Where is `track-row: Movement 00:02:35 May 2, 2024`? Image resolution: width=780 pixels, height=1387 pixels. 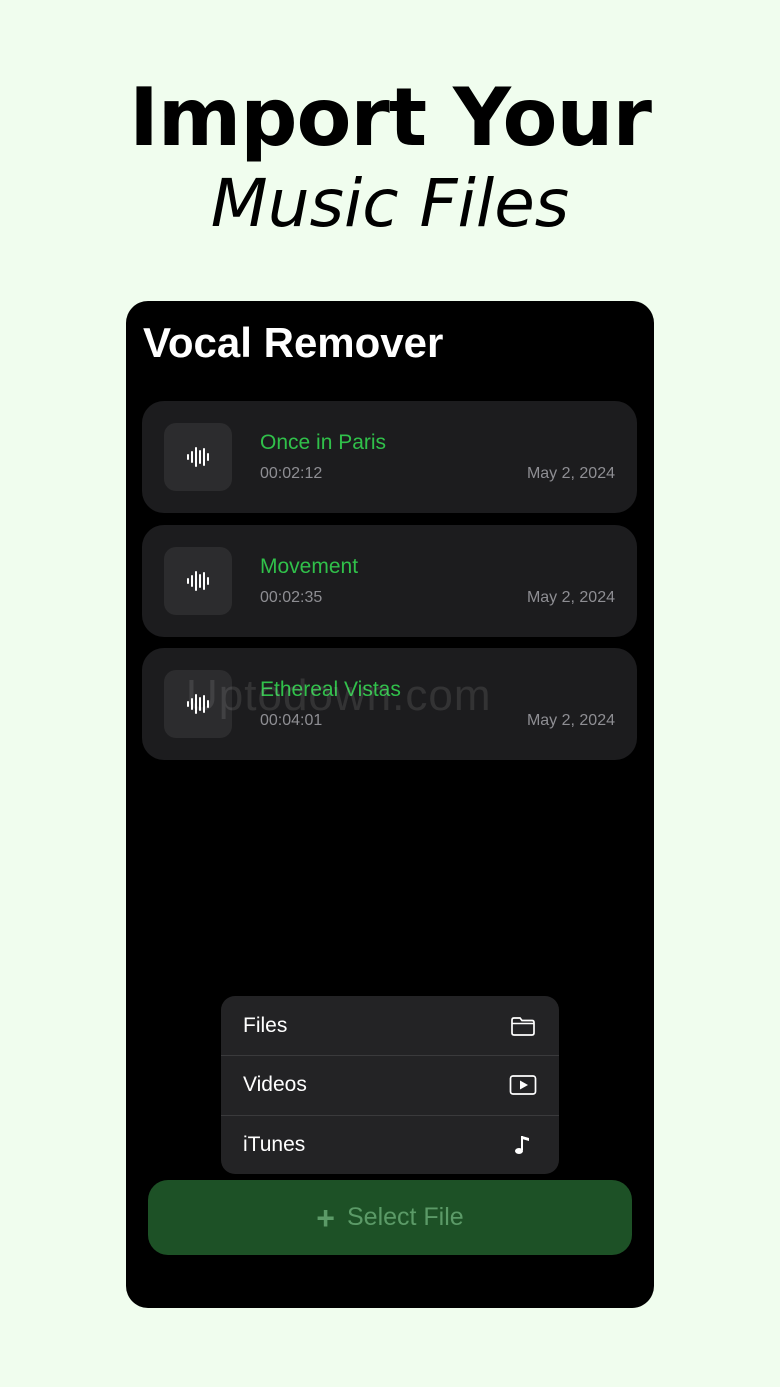
track-row: Movement 00:02:35 May 2, 2024 is located at coordinates (389, 581).